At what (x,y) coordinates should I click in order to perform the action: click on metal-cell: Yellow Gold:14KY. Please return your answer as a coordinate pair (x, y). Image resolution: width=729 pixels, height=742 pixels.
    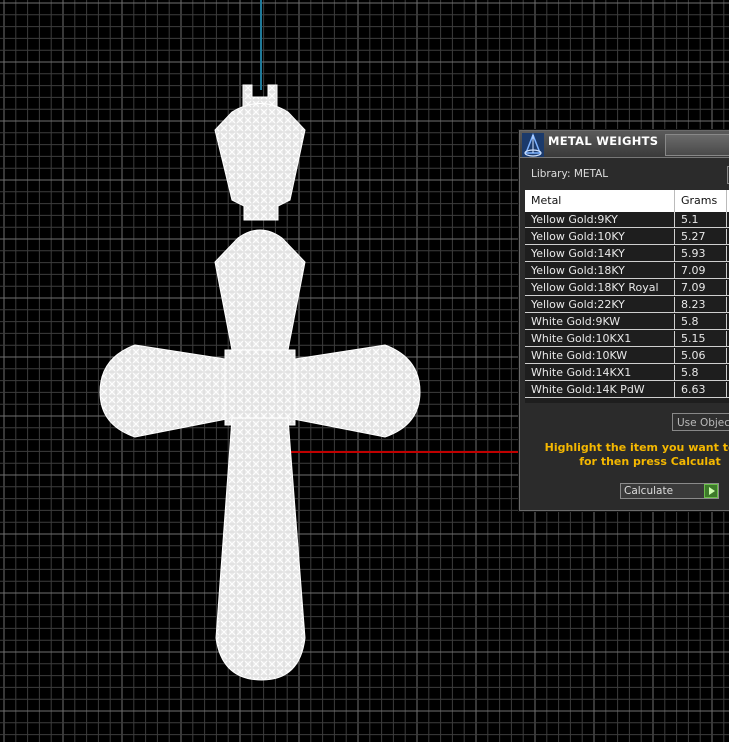
    Looking at the image, I should click on (600, 254).